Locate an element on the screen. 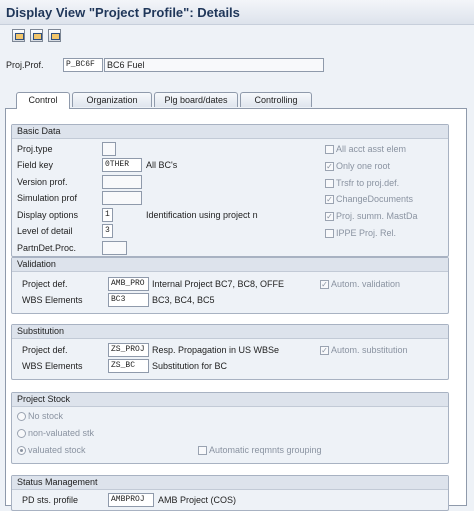 This screenshot has height=511, width=474. simulation-profile-field is located at coordinates (122, 198).